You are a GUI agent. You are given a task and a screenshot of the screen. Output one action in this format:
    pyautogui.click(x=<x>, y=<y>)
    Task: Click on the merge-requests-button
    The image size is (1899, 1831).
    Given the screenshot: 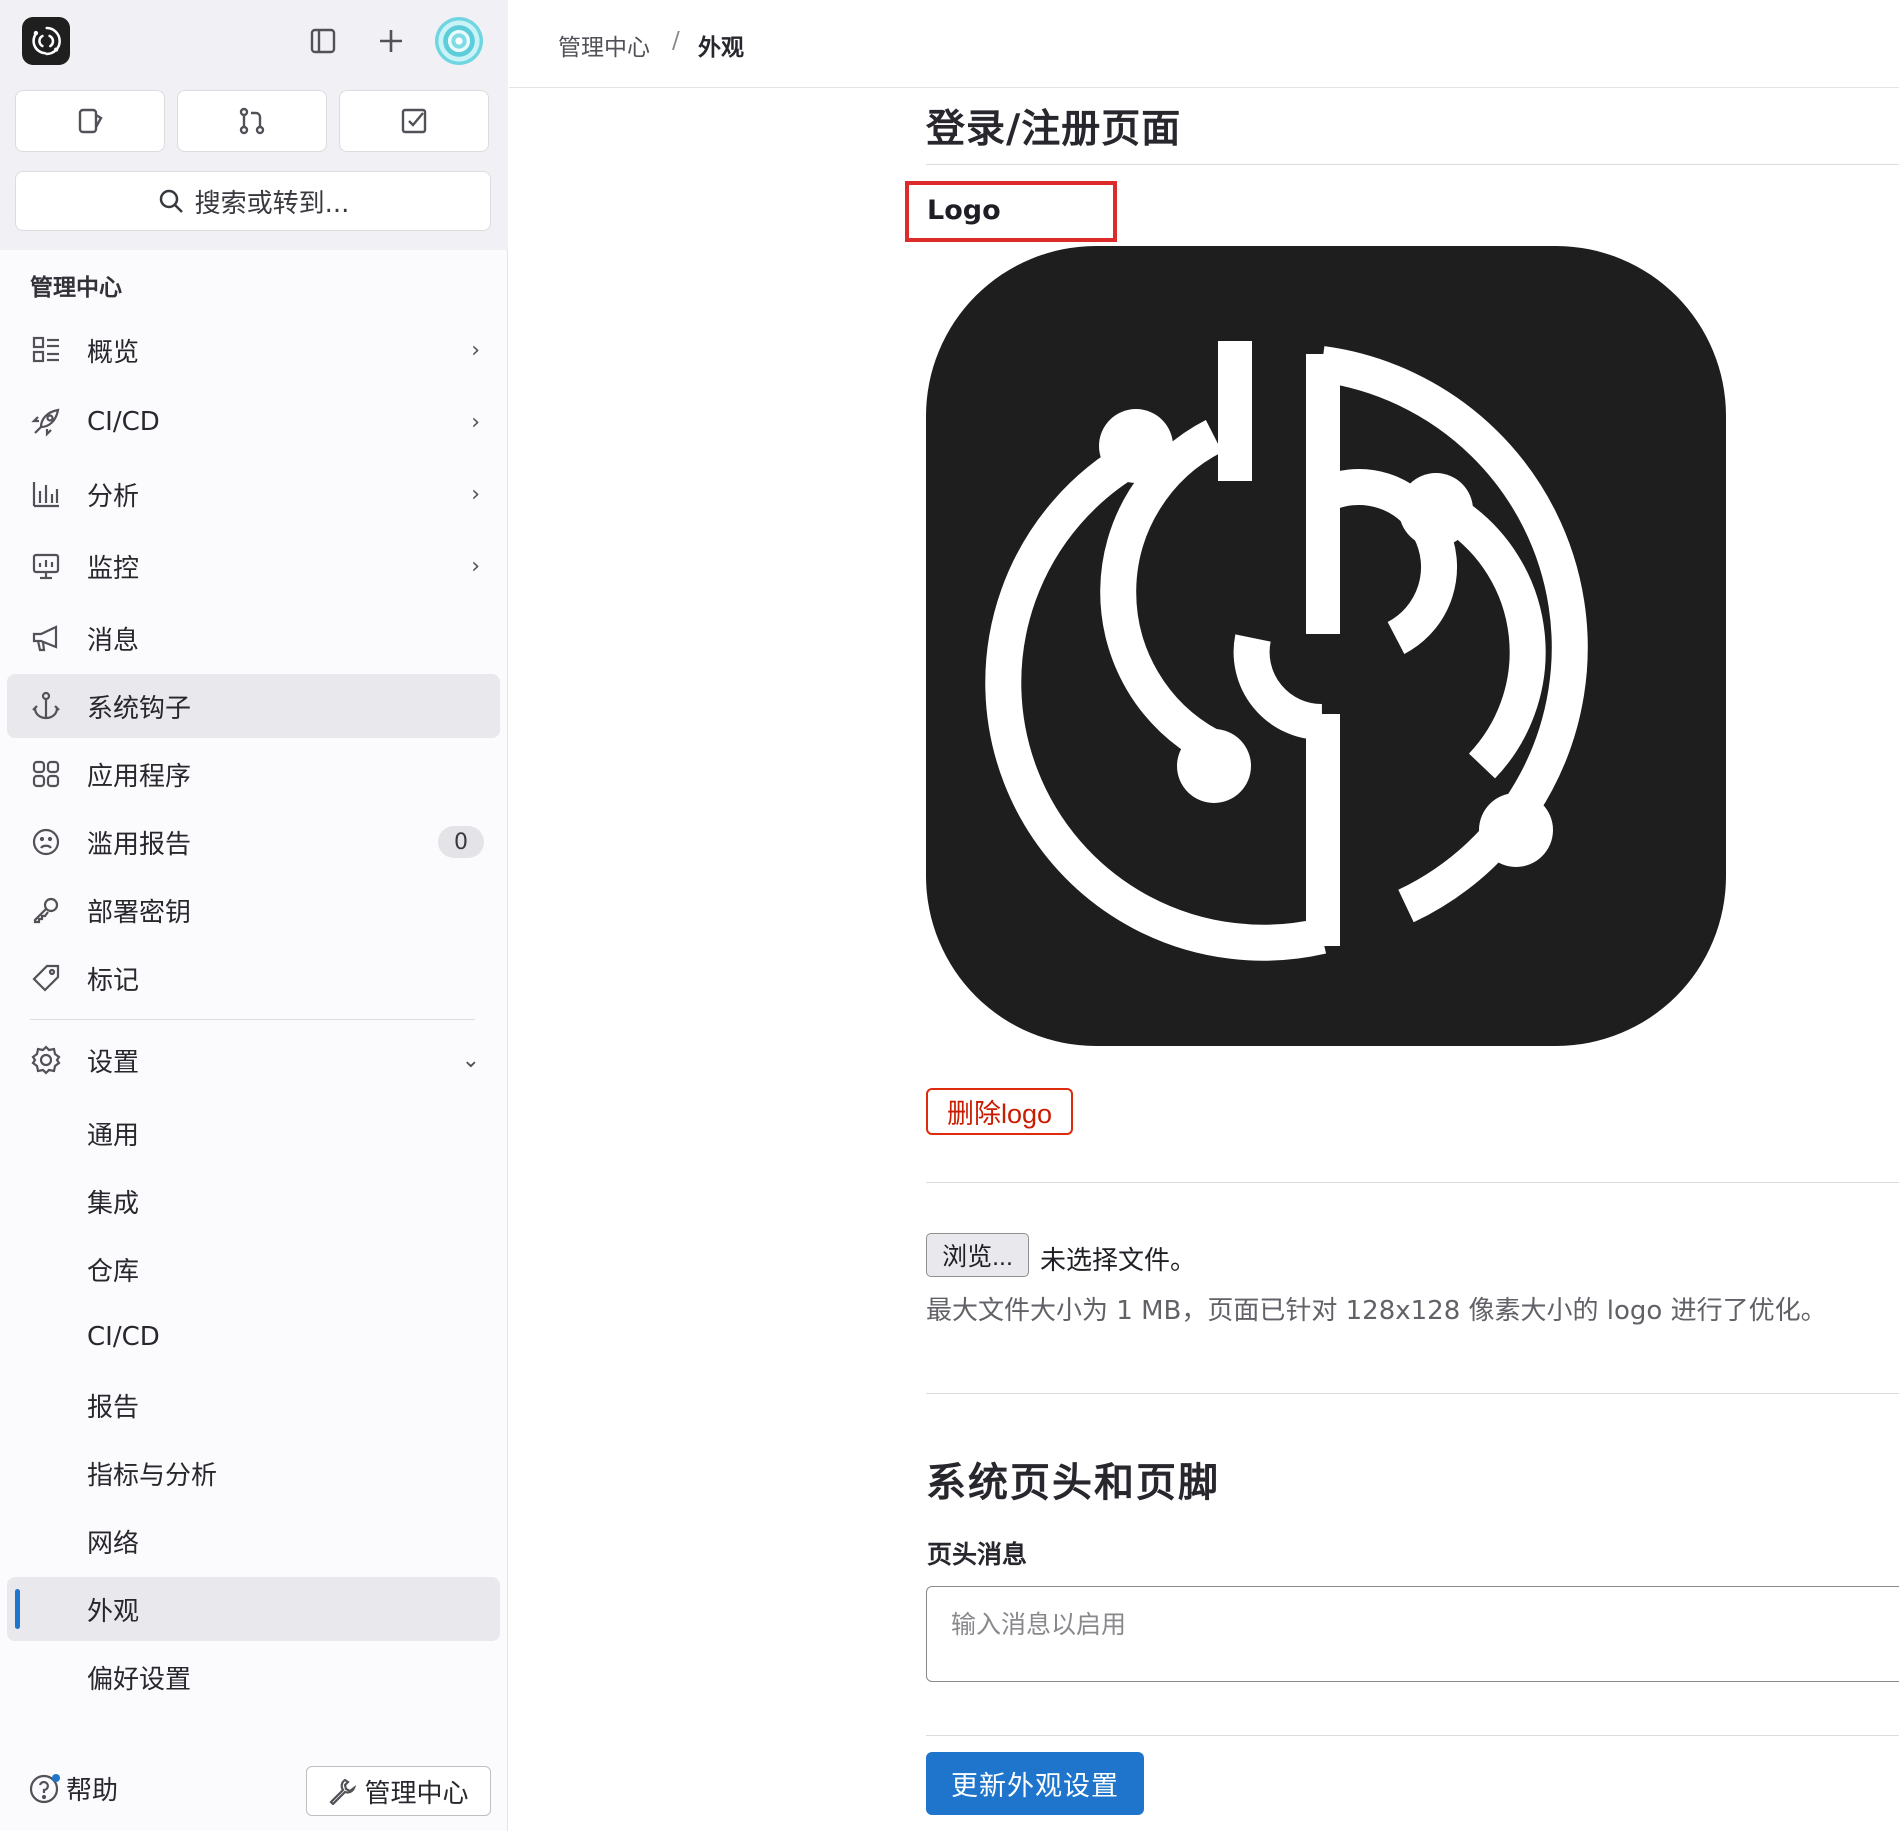 What is the action you would take?
    pyautogui.click(x=252, y=121)
    